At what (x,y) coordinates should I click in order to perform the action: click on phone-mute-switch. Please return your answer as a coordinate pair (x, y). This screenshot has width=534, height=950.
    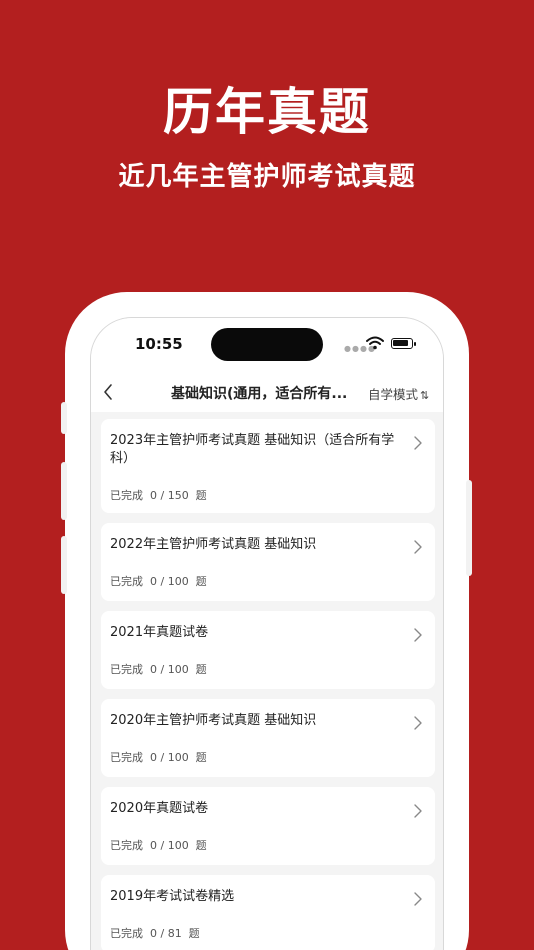
    Looking at the image, I should click on (64, 418).